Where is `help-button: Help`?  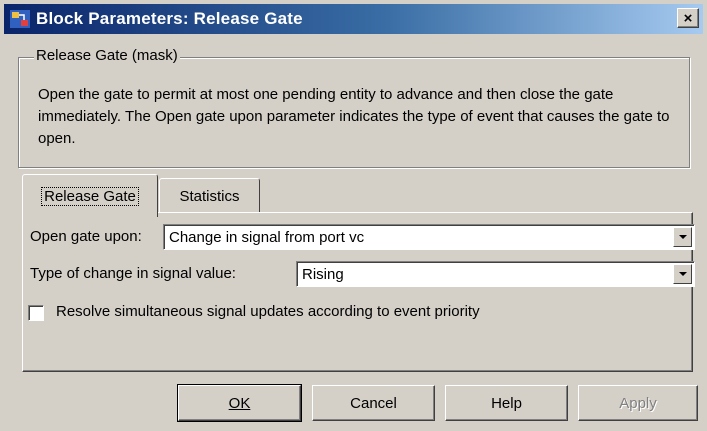
help-button: Help is located at coordinates (506, 403).